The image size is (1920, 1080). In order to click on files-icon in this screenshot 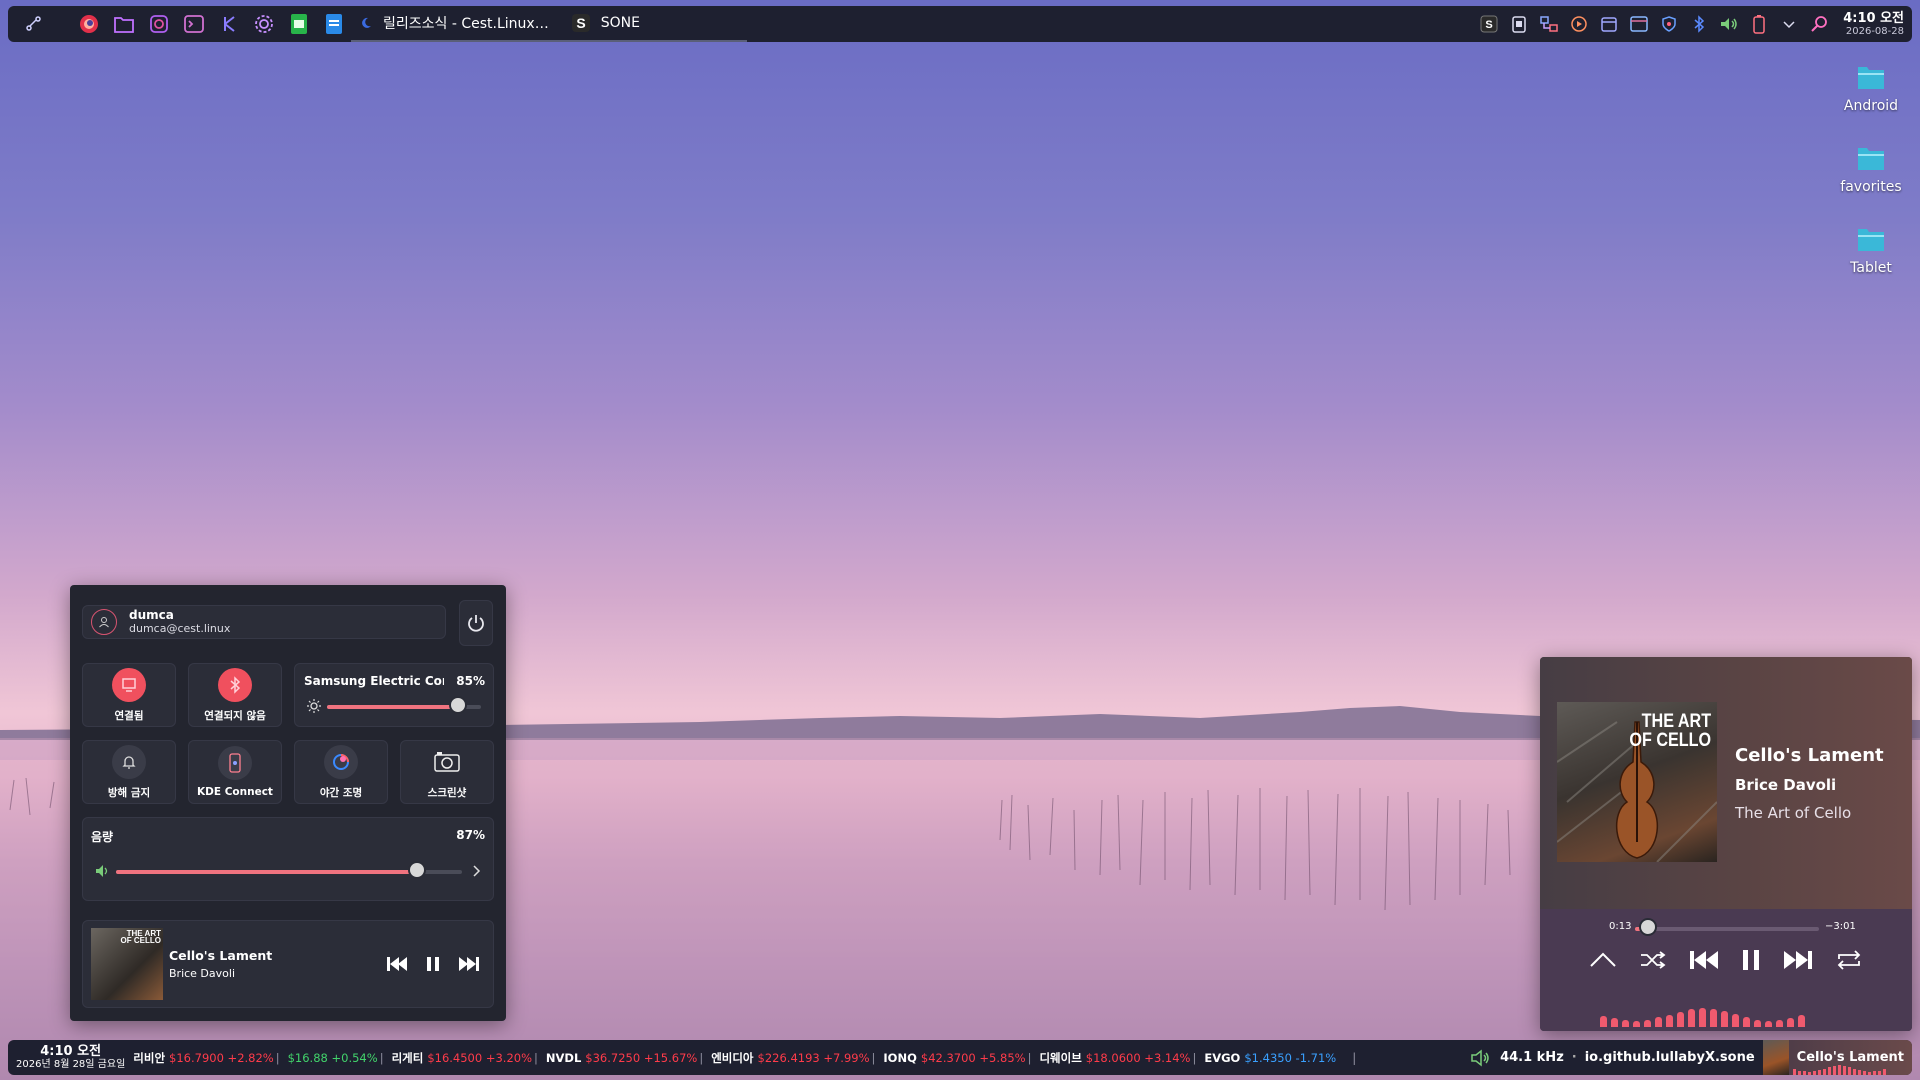, I will do `click(123, 24)`.